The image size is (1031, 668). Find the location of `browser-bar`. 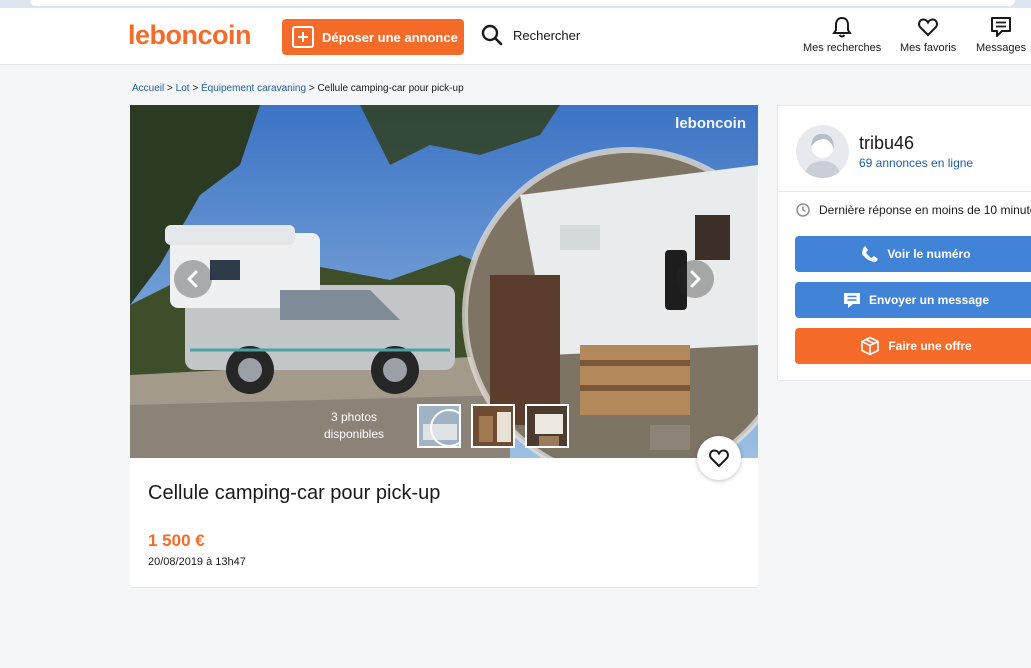

browser-bar is located at coordinates (522, 3).